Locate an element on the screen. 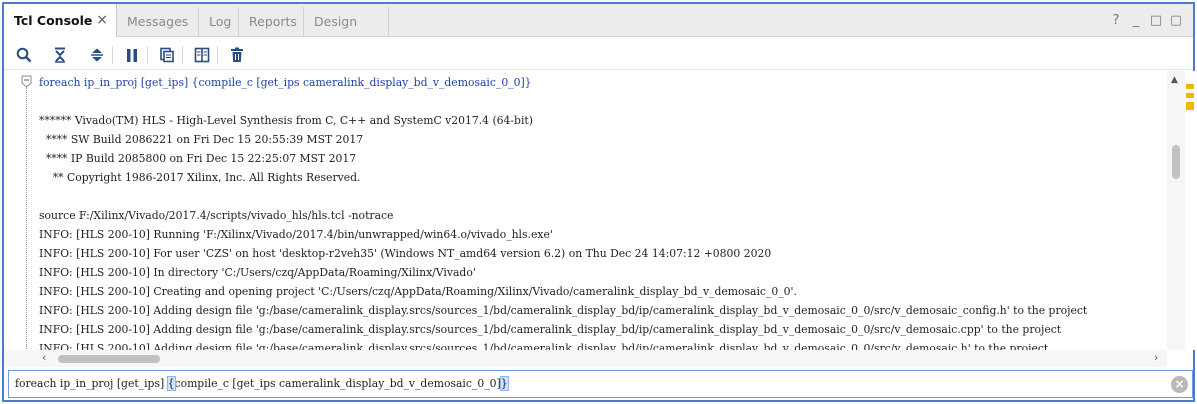 This screenshot has height=404, width=1197. tab-tcl-console: Tcl Console × is located at coordinates (60, 20).